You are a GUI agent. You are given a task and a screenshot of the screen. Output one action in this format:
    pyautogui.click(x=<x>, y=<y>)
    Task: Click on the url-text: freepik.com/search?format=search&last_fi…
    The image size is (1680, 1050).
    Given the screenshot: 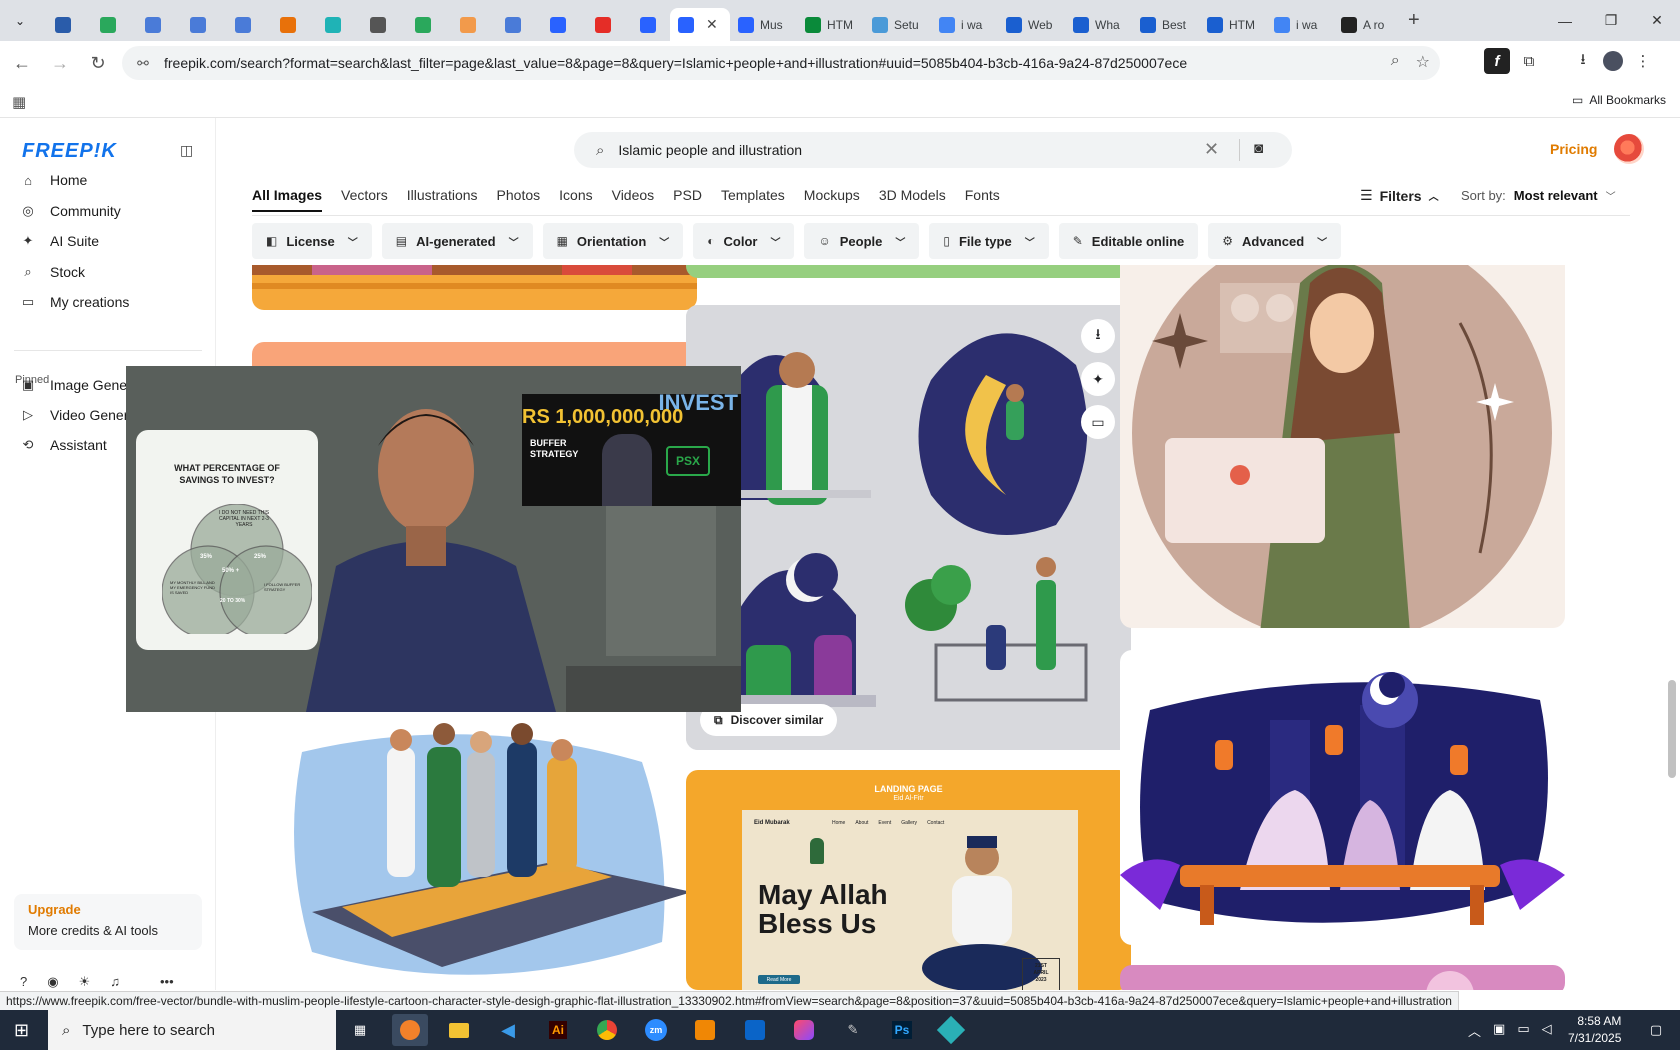 What is the action you would take?
    pyautogui.click(x=675, y=63)
    